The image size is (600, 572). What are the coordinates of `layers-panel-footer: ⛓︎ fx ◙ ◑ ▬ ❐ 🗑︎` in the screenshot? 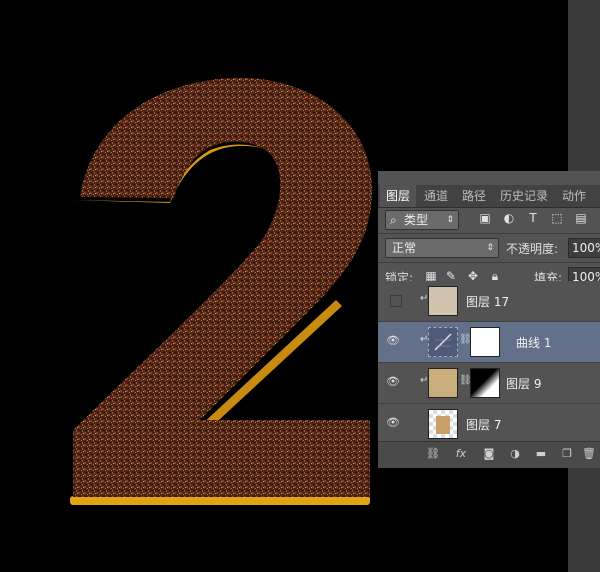 It's located at (489, 454).